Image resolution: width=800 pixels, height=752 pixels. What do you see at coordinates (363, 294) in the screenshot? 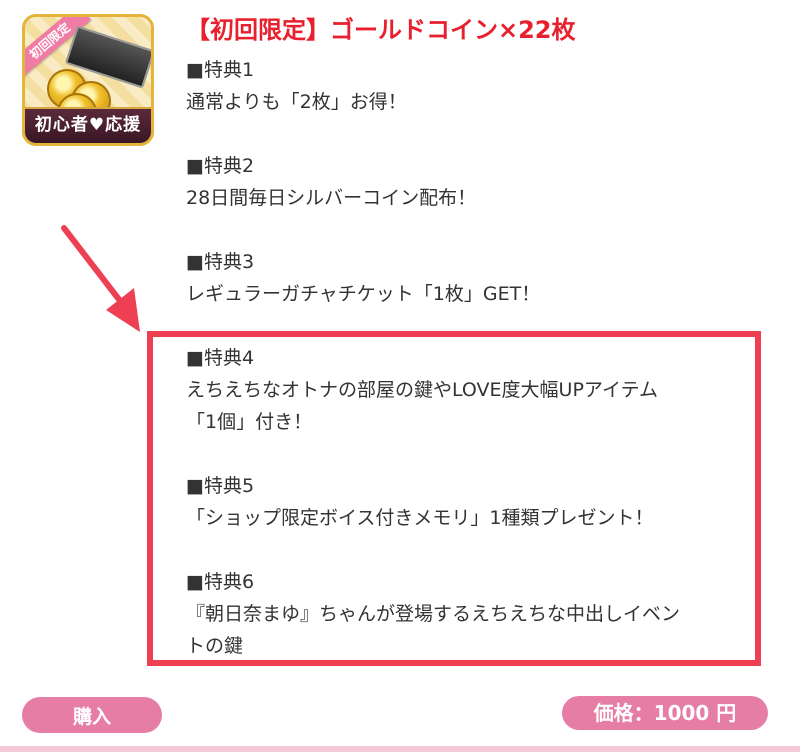
I see `benefit-text: レギュラーガチャチケット「1枚」GET！` at bounding box center [363, 294].